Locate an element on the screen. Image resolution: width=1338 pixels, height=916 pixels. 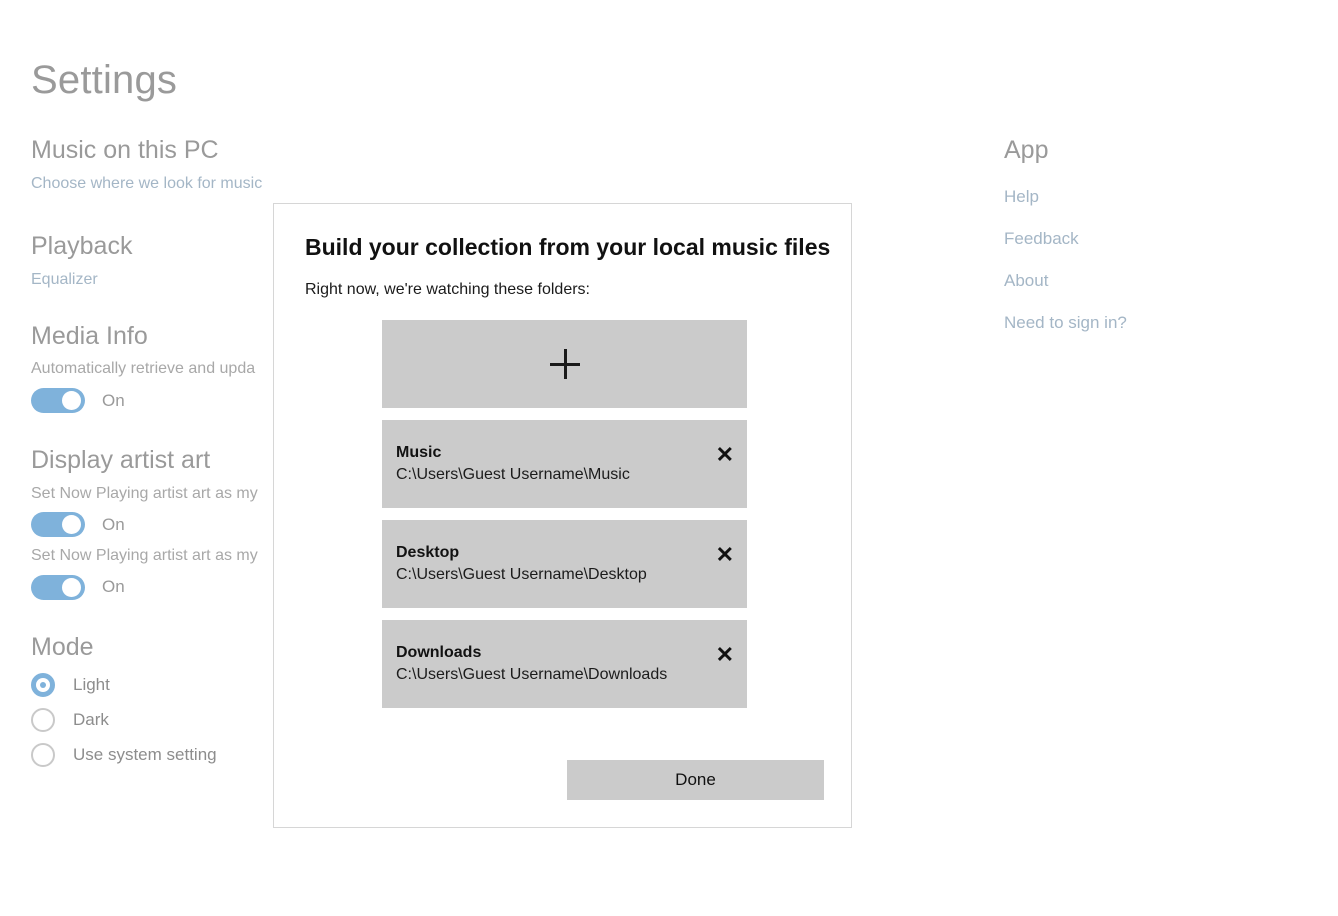
artist-art-toggle-label-1: On is located at coordinates (113, 524).